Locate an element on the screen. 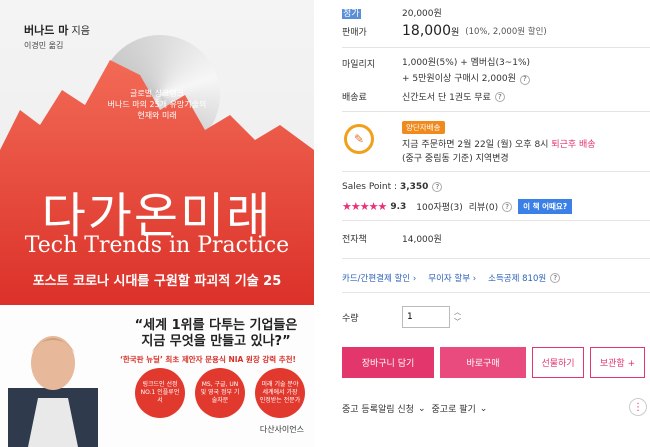 Image resolution: width=650 pixels, height=447 pixels. delivery-line2: (중구 중림동 기준) 지역변경 is located at coordinates (455, 157).